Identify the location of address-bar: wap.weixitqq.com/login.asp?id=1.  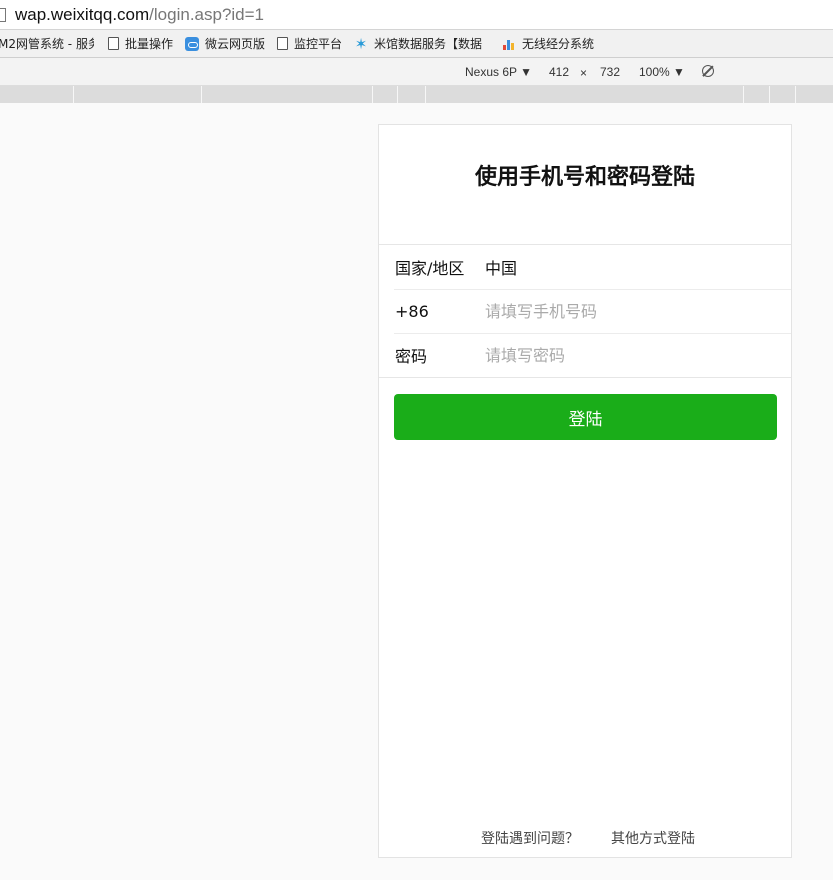
(416, 15).